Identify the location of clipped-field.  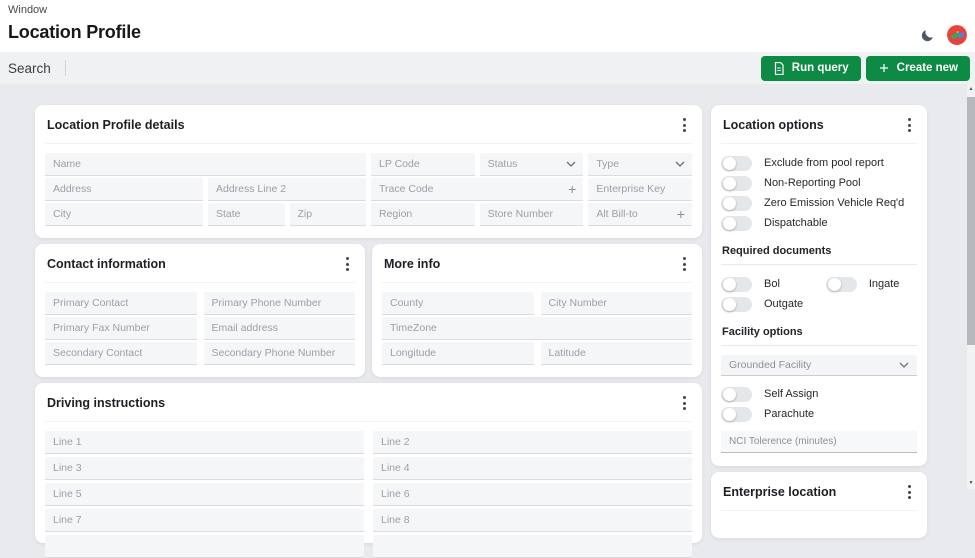
(204, 546).